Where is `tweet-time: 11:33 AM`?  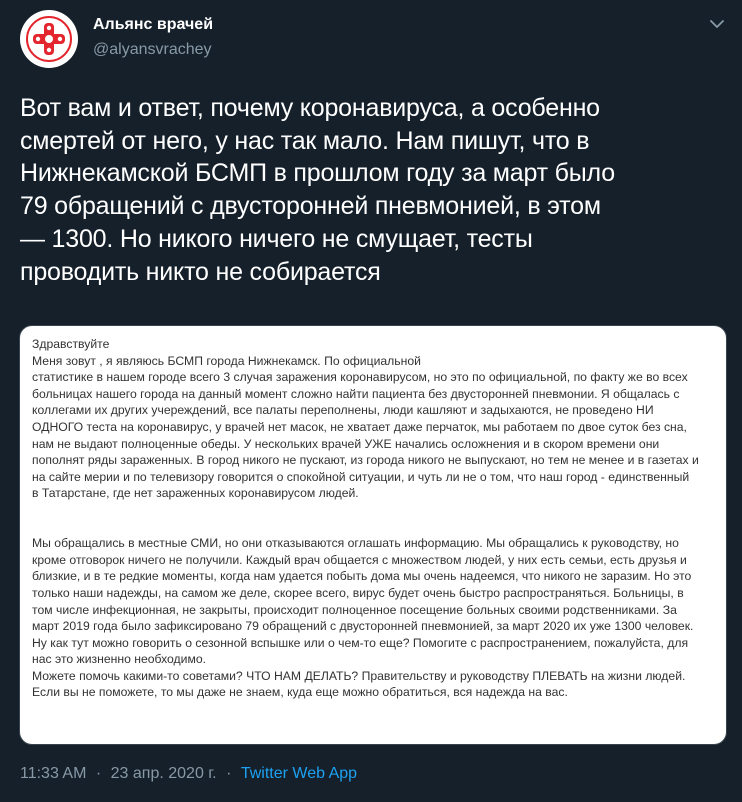
tweet-time: 11:33 AM is located at coordinates (53, 773).